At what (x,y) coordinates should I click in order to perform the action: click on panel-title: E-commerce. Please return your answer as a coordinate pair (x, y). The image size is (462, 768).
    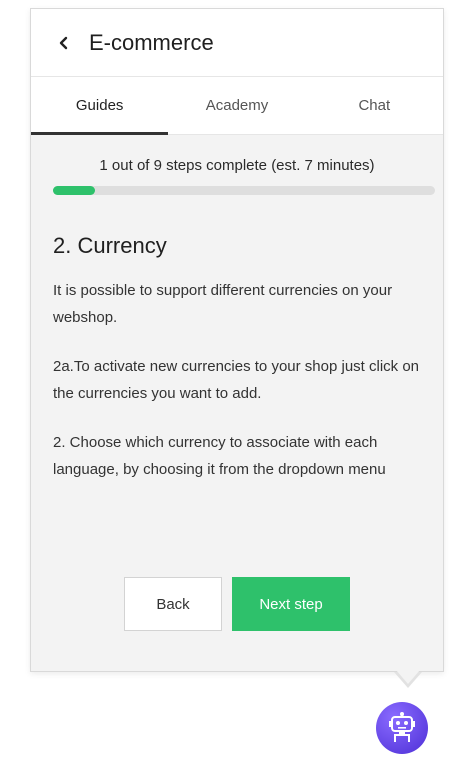
    Looking at the image, I should click on (151, 42).